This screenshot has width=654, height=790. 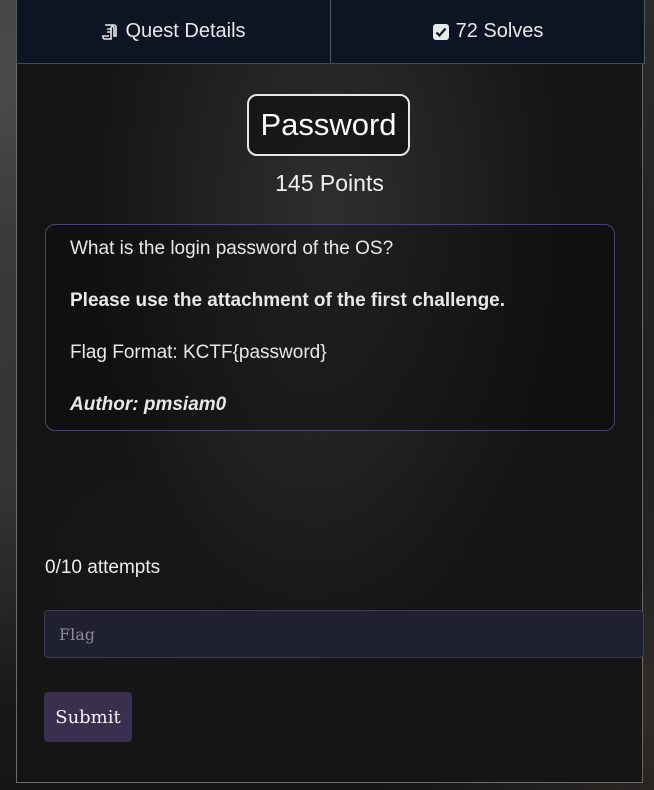 I want to click on checkbox-icon, so click(x=441, y=32).